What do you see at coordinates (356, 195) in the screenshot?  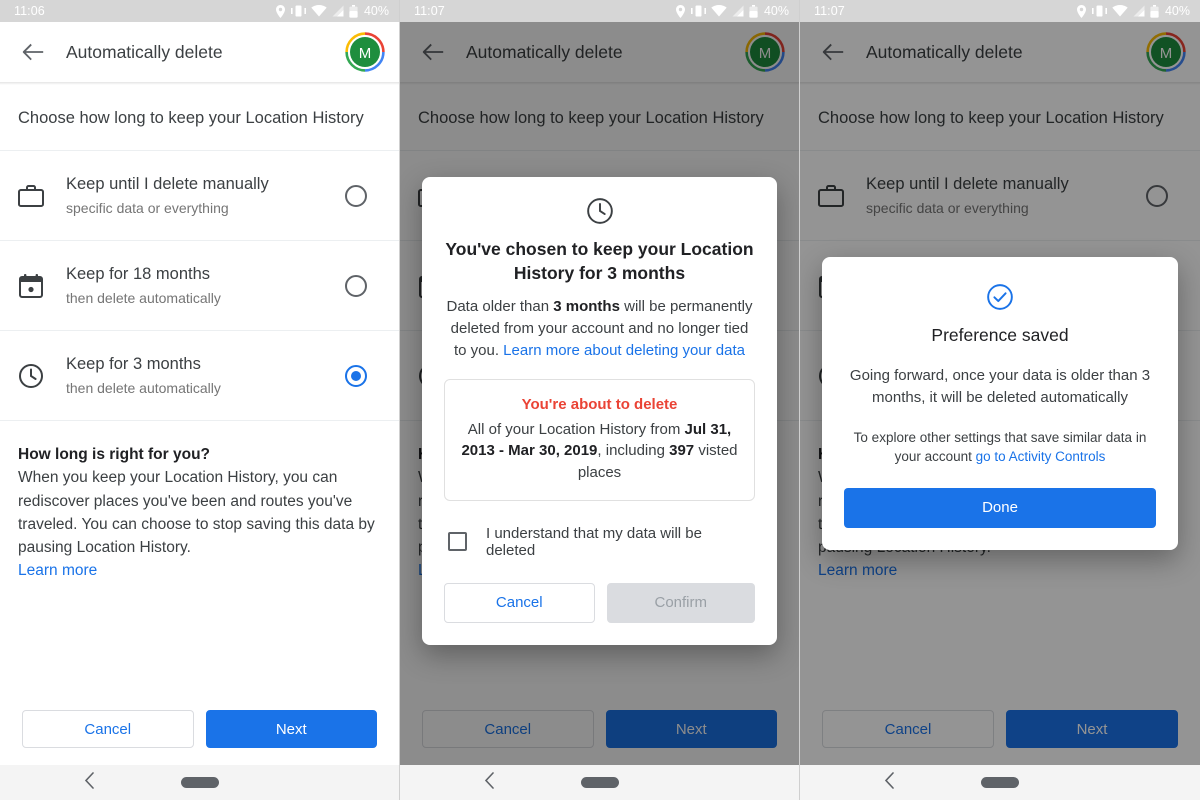 I see `radio-keep-manually` at bounding box center [356, 195].